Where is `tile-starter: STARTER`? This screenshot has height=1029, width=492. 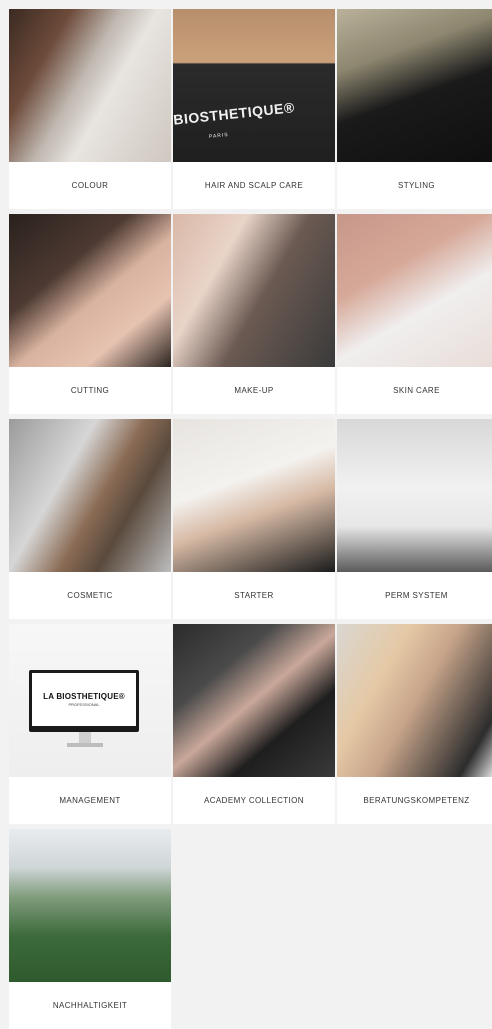 tile-starter: STARTER is located at coordinates (254, 519).